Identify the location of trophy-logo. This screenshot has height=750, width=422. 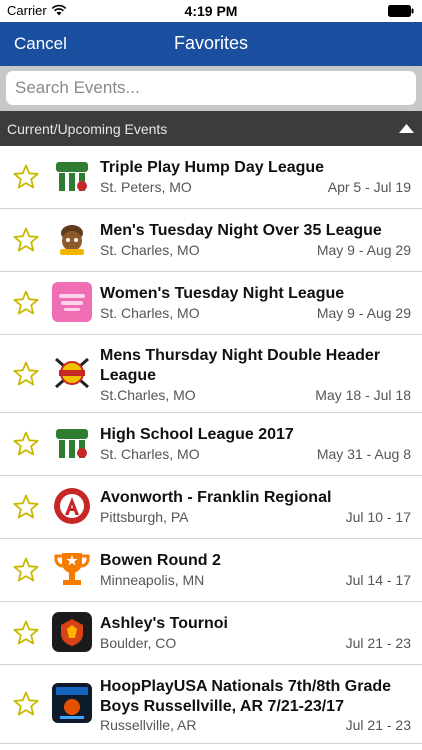
(72, 569).